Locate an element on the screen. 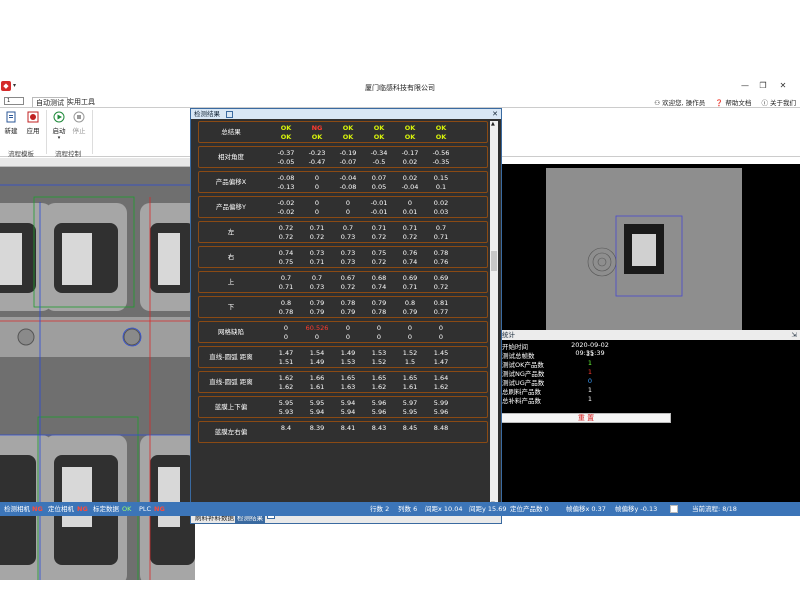 Image resolution: width=800 pixels, height=600 pixels. results-scrollbar: ▲ ▼ is located at coordinates (494, 314).